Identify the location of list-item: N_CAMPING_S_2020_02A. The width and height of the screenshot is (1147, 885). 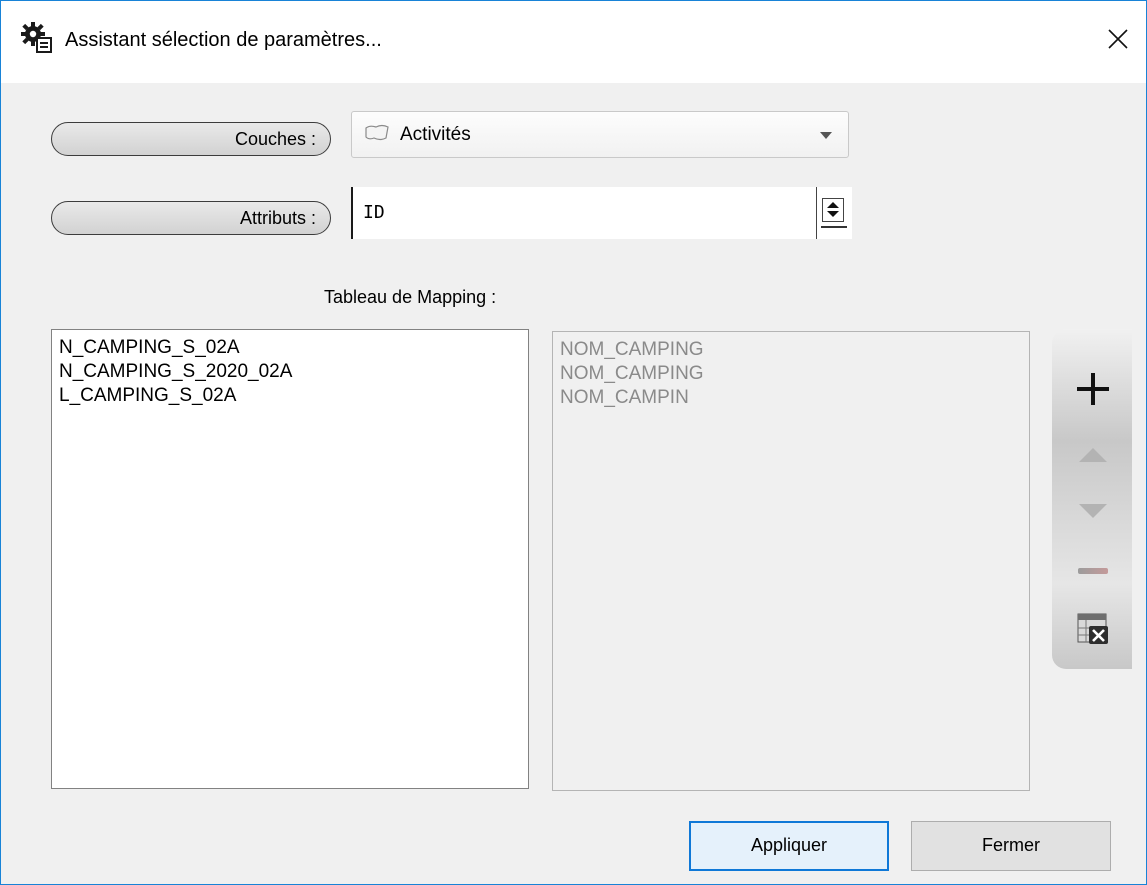
(290, 372).